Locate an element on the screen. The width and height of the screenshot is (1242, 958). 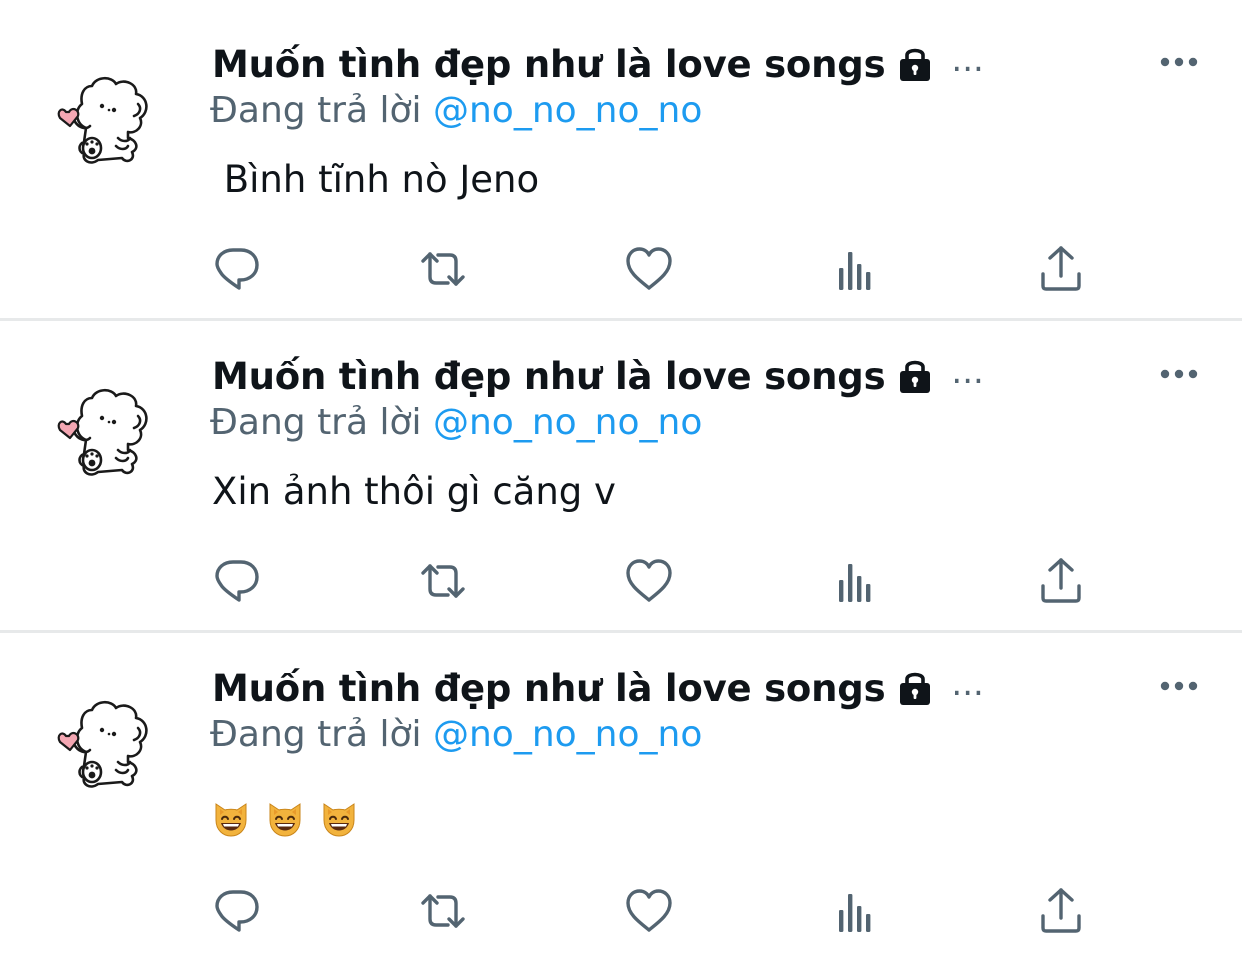
tweet-emoji-text is located at coordinates (285, 819).